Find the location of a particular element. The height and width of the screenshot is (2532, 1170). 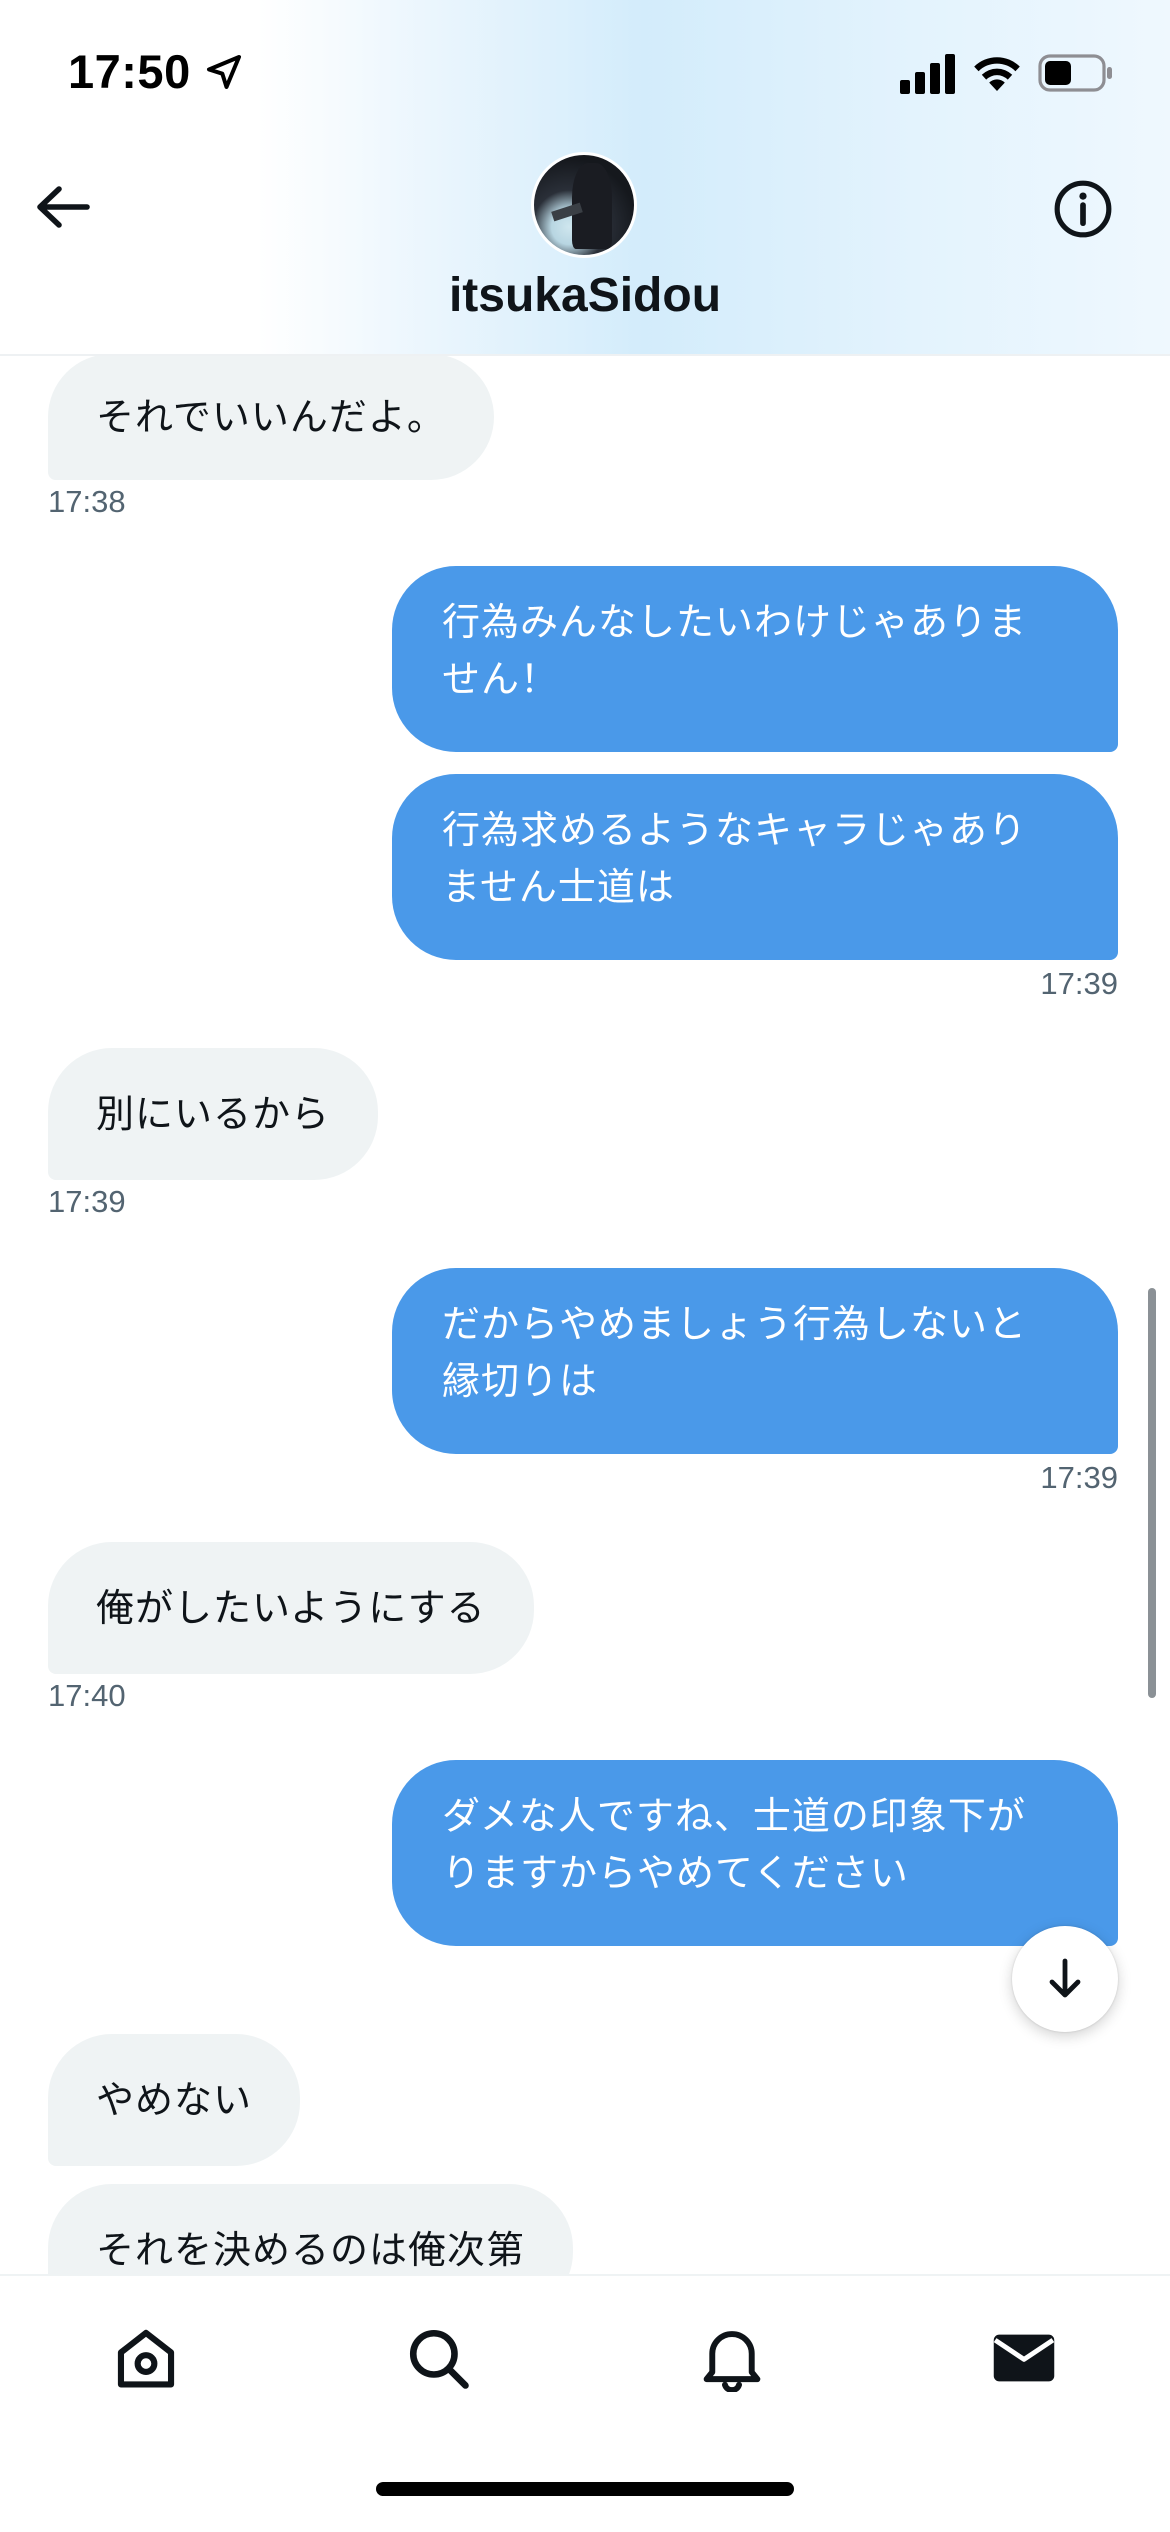

info-icon is located at coordinates (1083, 209).